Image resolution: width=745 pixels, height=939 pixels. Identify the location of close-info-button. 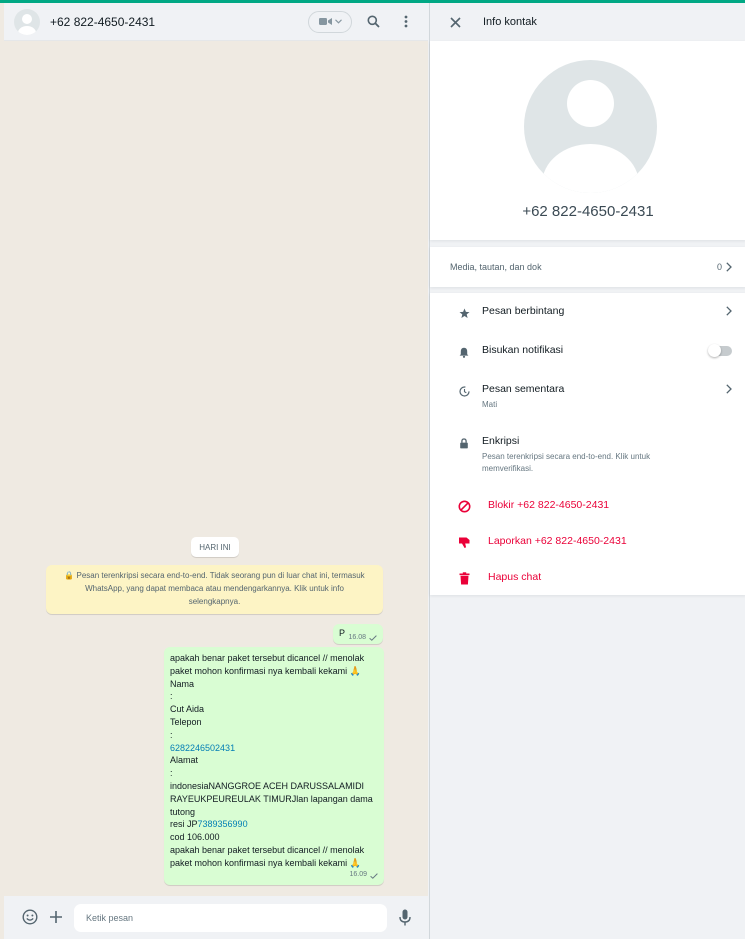
(455, 22).